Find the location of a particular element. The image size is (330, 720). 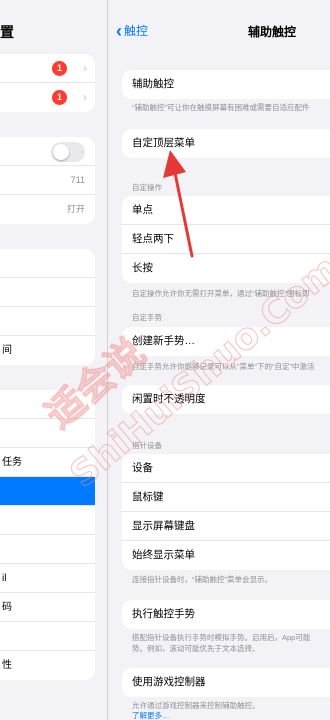

sidebar-item-h is located at coordinates (47, 636).